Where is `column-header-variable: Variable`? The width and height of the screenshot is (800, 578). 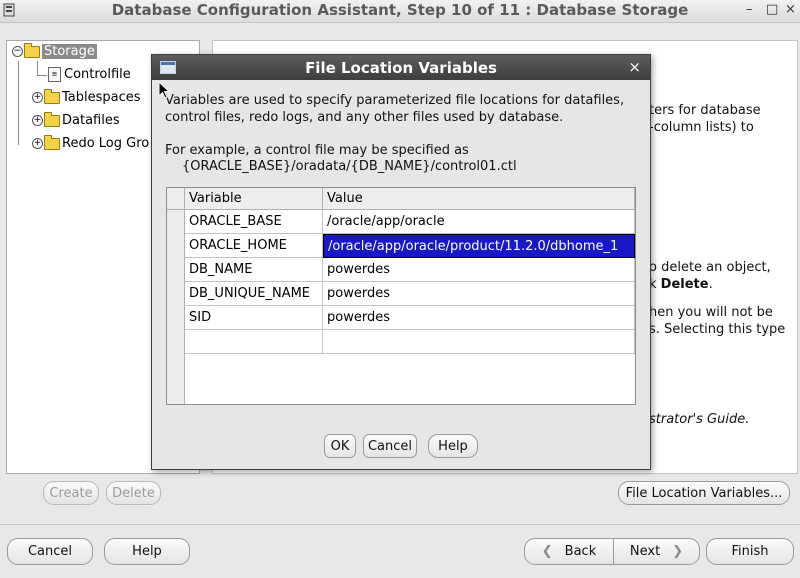
column-header-variable: Variable is located at coordinates (254, 199).